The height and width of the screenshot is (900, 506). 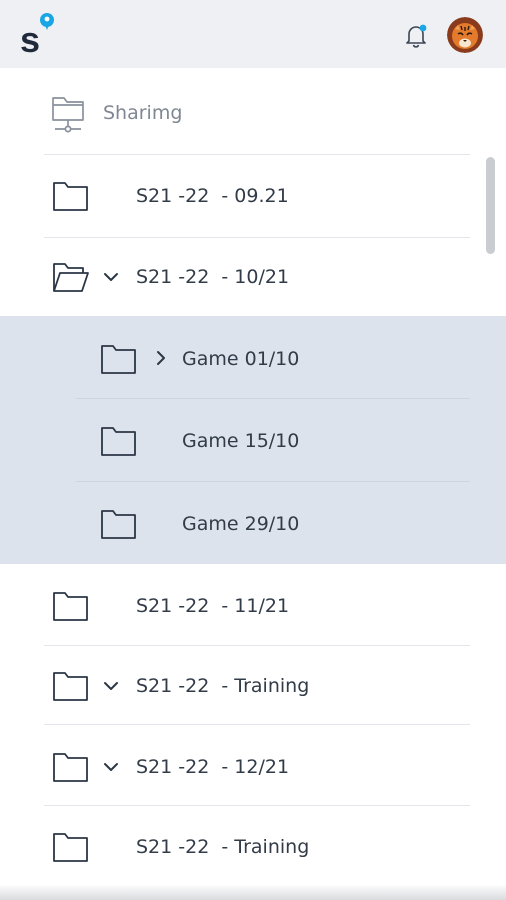 I want to click on subfolder-row: Game 15/10, so click(x=253, y=441).